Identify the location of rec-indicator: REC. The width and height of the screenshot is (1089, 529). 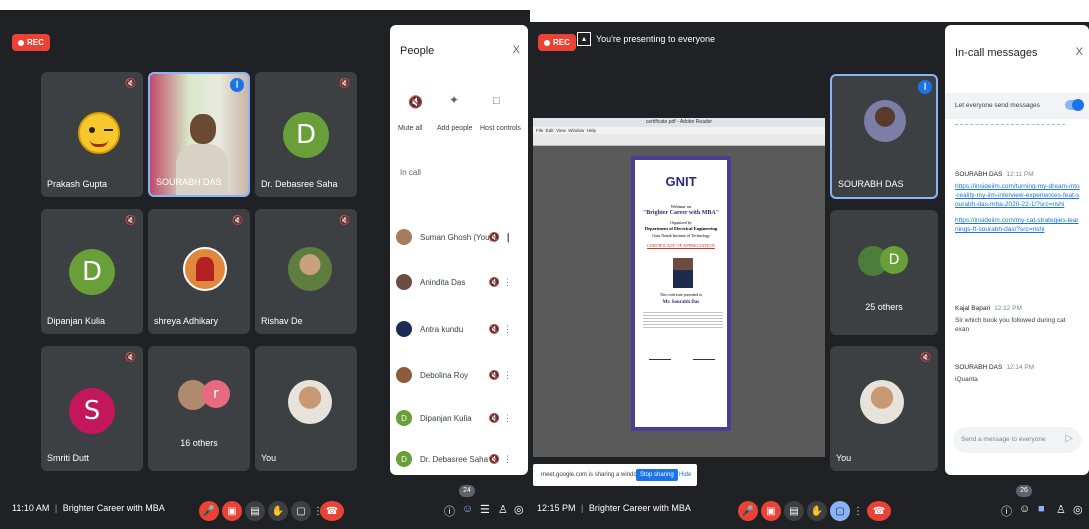
(557, 42).